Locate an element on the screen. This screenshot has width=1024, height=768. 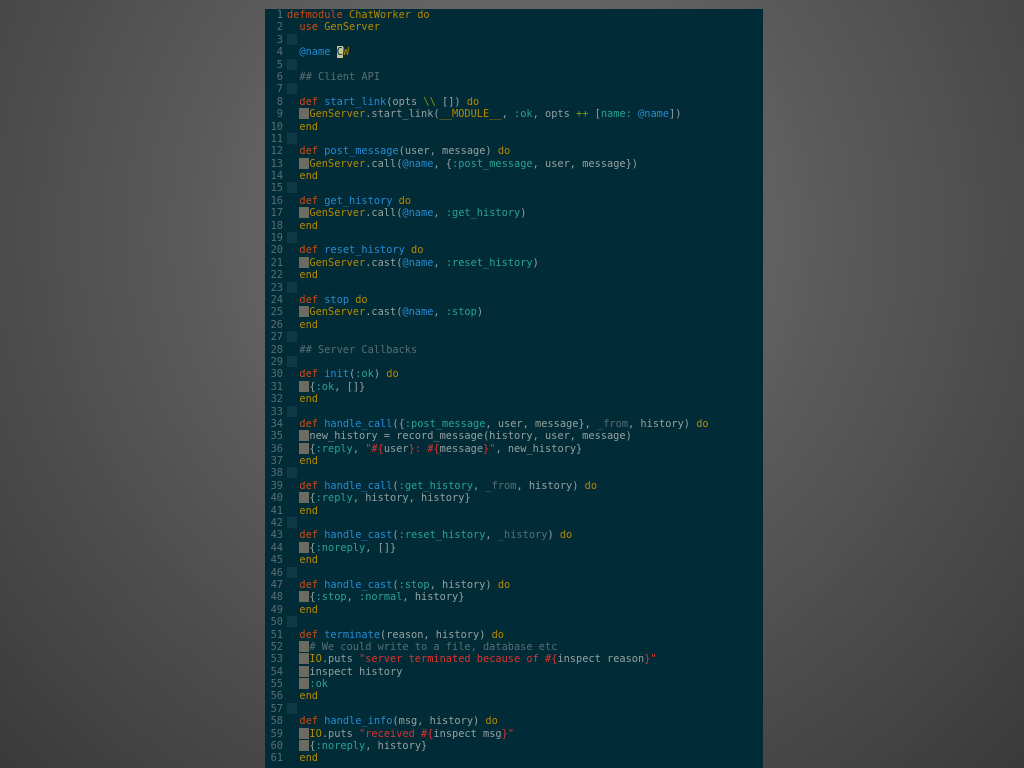
code-line: 19 is located at coordinates (514, 238).